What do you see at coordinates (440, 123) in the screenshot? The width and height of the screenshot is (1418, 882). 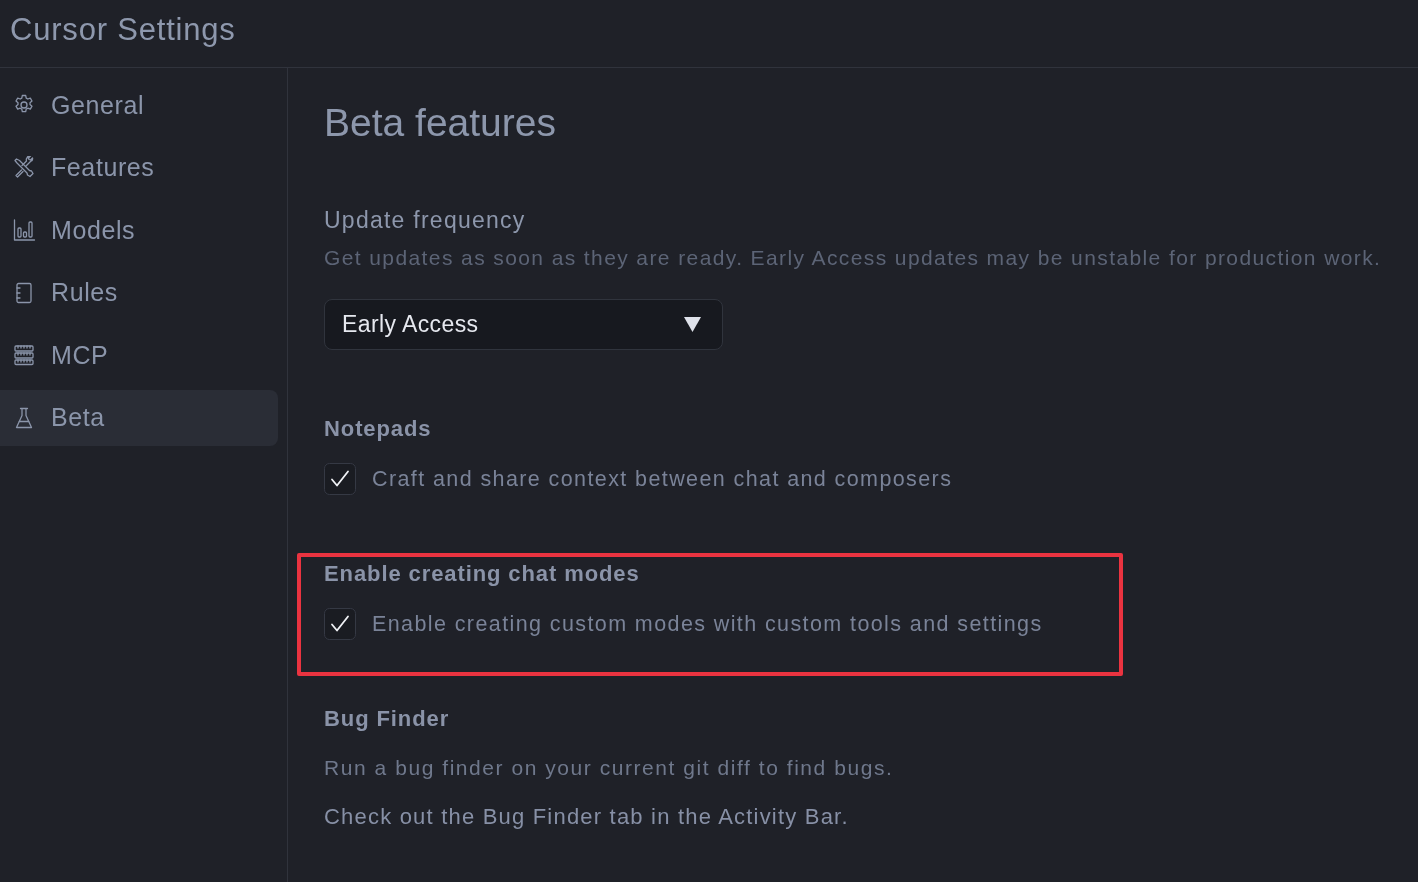 I see `page-title: Beta features` at bounding box center [440, 123].